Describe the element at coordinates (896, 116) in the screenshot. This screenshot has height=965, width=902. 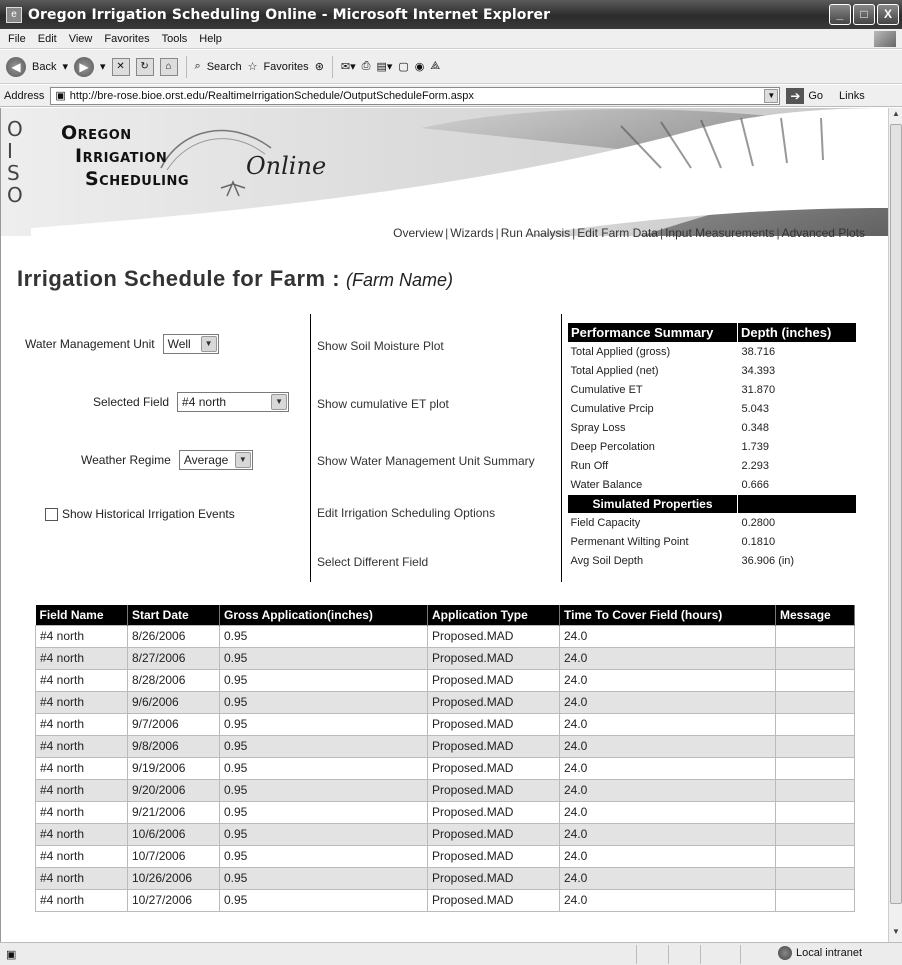
I see `scroll-up-icon: ▲` at that location.